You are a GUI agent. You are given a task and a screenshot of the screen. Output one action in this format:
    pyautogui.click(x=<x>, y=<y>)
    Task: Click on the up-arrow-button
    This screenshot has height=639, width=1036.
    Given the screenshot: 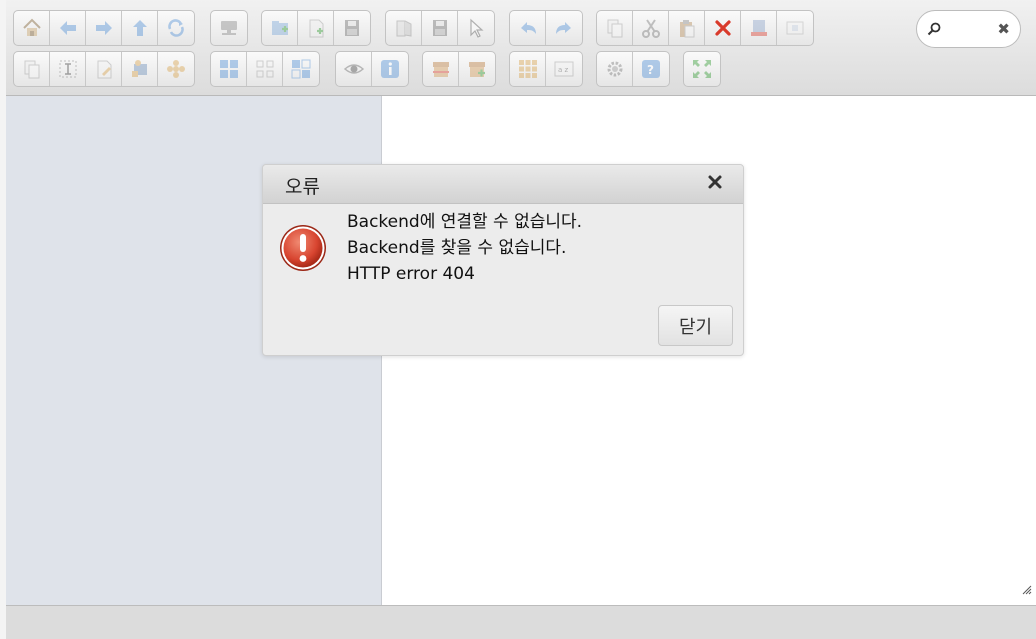 What is the action you would take?
    pyautogui.click(x=140, y=28)
    